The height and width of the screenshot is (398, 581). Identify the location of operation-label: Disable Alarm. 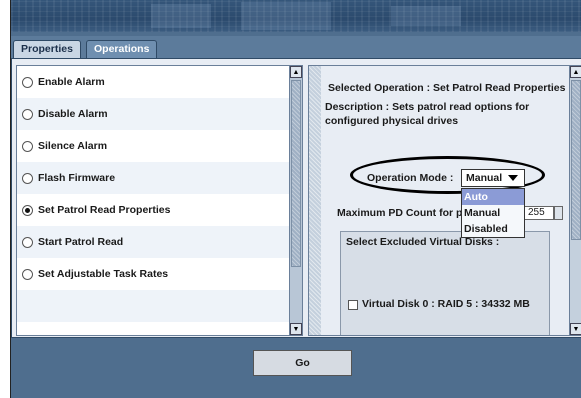
(73, 114).